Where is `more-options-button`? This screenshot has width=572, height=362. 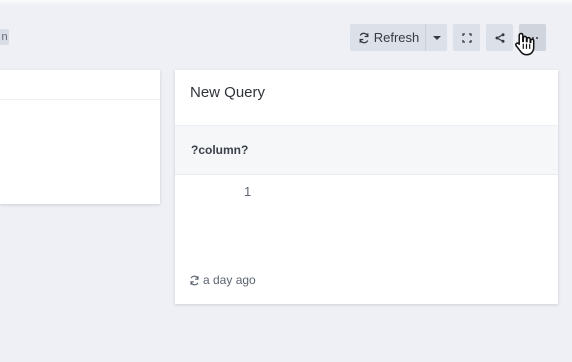
more-options-button is located at coordinates (532, 37).